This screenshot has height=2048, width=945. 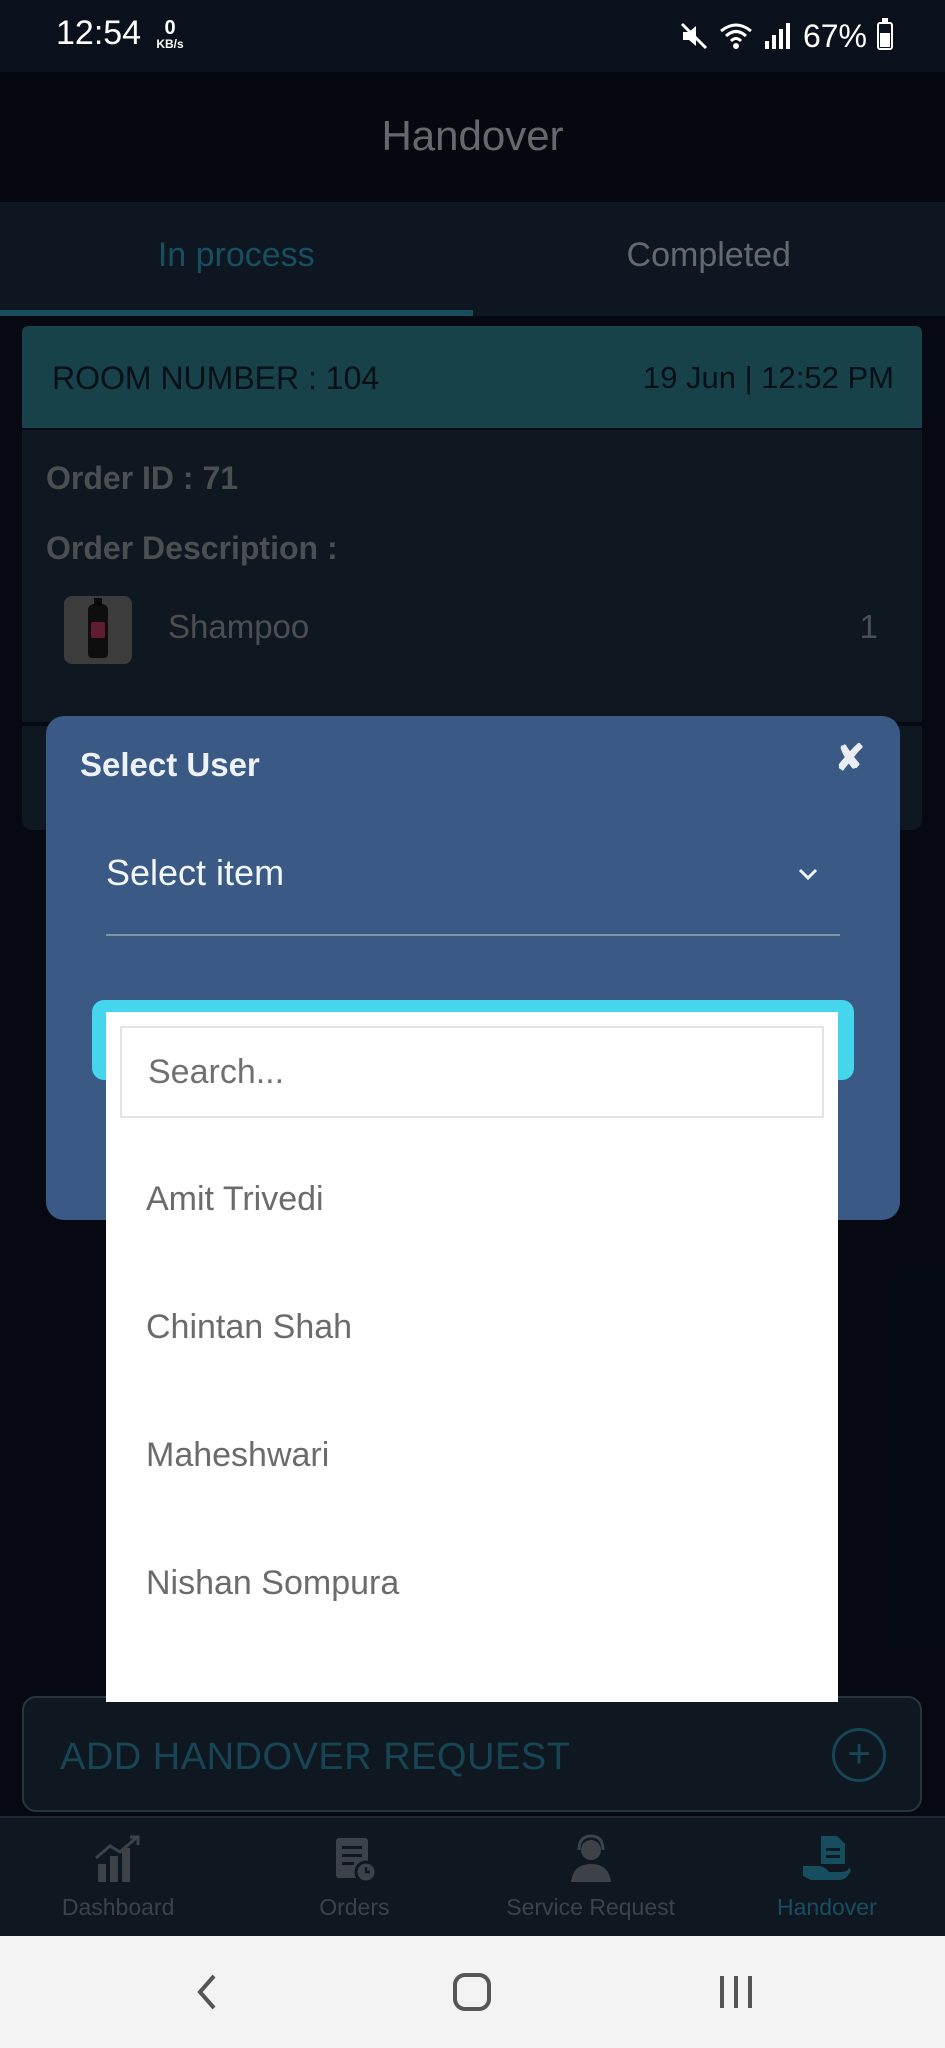 I want to click on status-bar: 12:54 0 KB/s 67%, so click(x=472, y=36).